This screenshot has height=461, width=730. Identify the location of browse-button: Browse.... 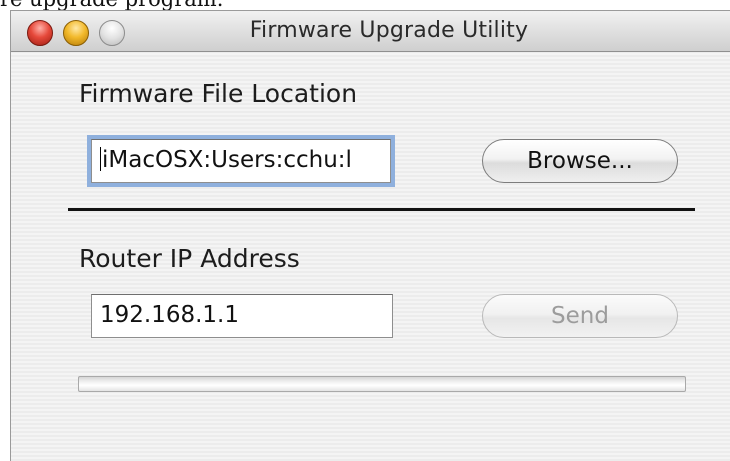
(580, 161).